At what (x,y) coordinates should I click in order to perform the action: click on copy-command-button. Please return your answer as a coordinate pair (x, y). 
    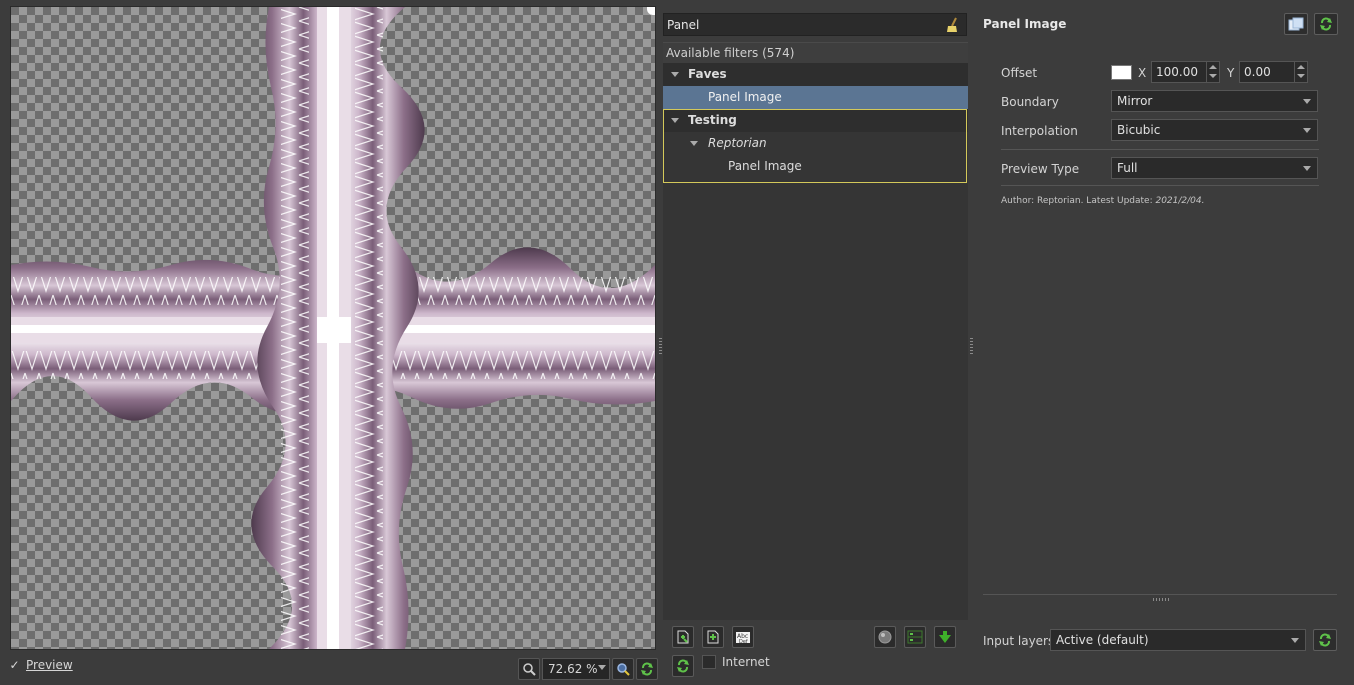
    Looking at the image, I should click on (1296, 24).